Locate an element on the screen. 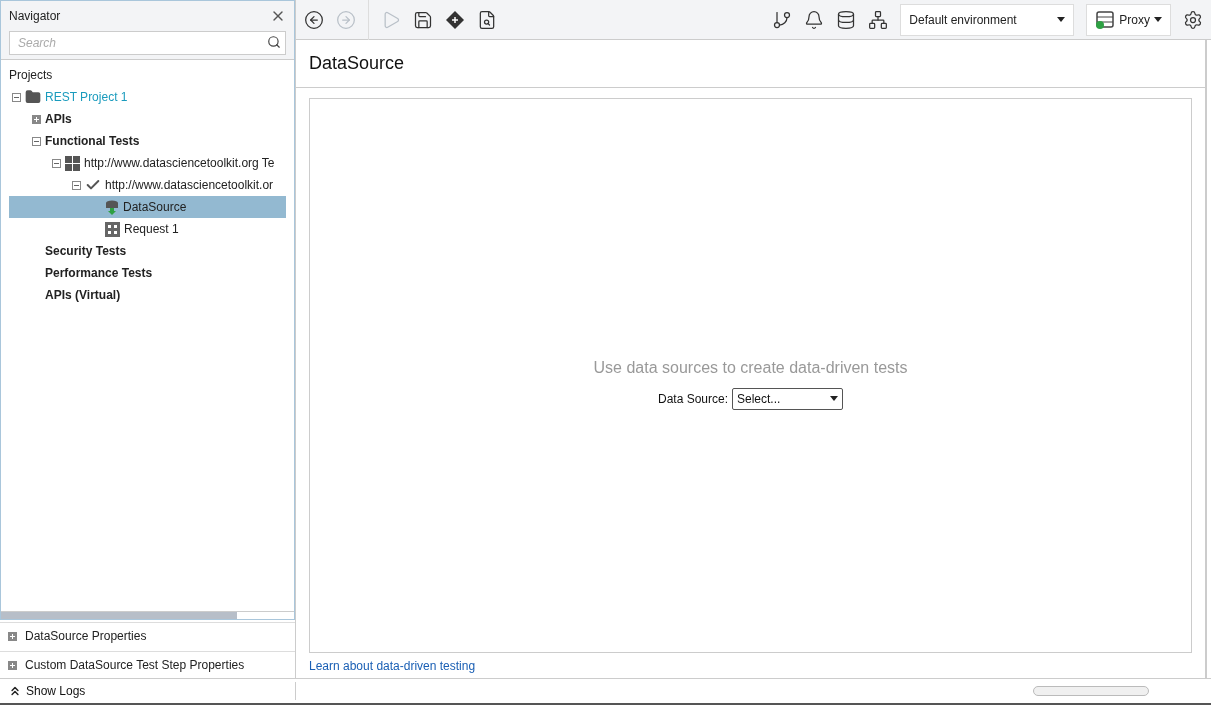  tree-item: APIs (Virtual) is located at coordinates (147, 295).